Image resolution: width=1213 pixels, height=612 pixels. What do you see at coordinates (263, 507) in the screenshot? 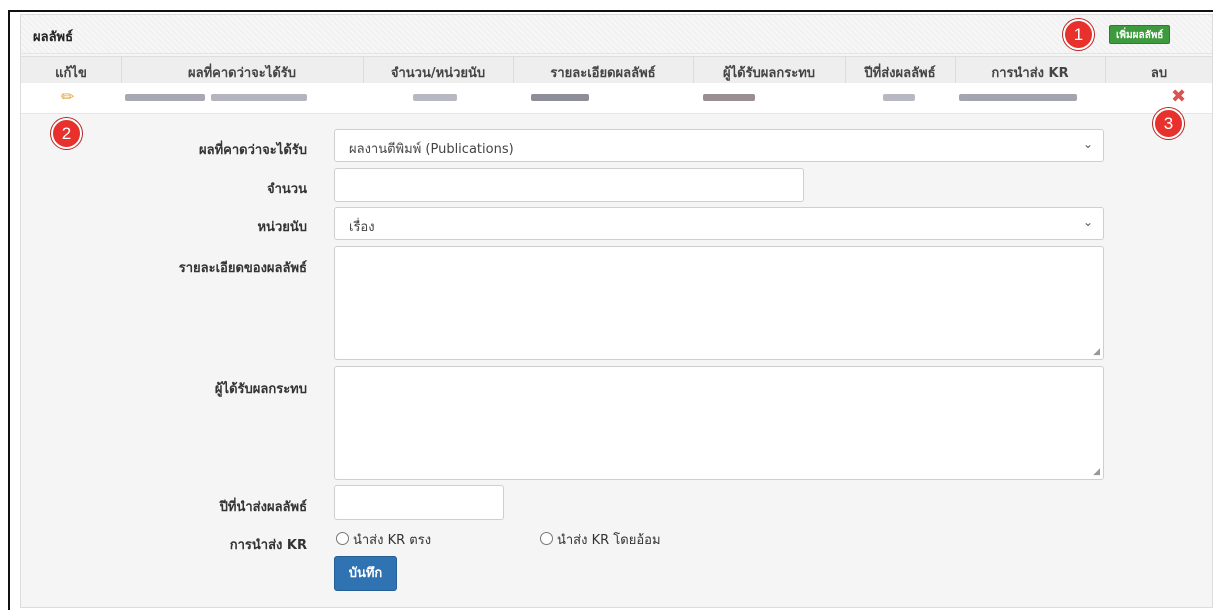
I see `year-label: ปีที่นำส่งผลลัพธ์` at bounding box center [263, 507].